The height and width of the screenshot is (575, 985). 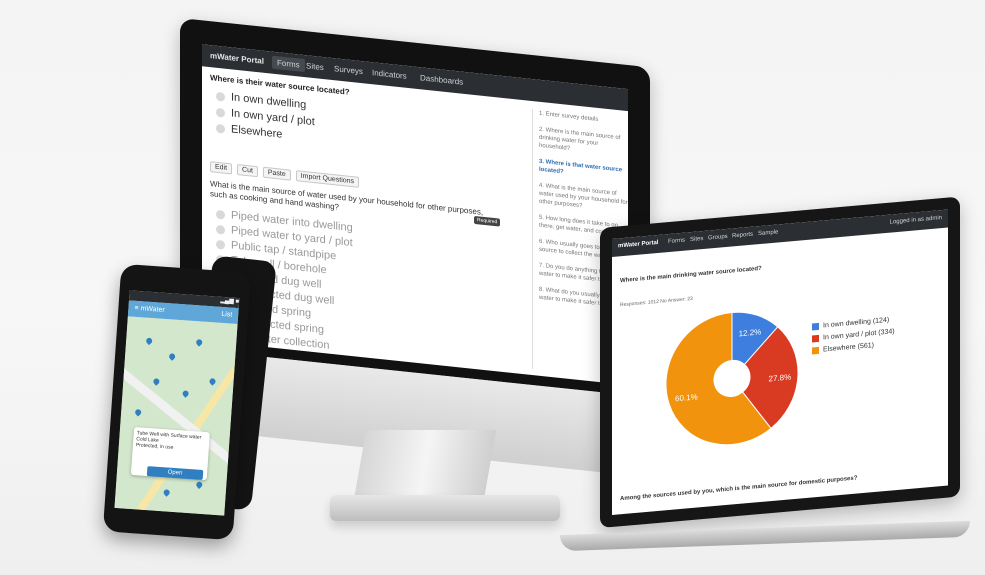 I want to click on portal-title: mWater Portal, so click(x=237, y=58).